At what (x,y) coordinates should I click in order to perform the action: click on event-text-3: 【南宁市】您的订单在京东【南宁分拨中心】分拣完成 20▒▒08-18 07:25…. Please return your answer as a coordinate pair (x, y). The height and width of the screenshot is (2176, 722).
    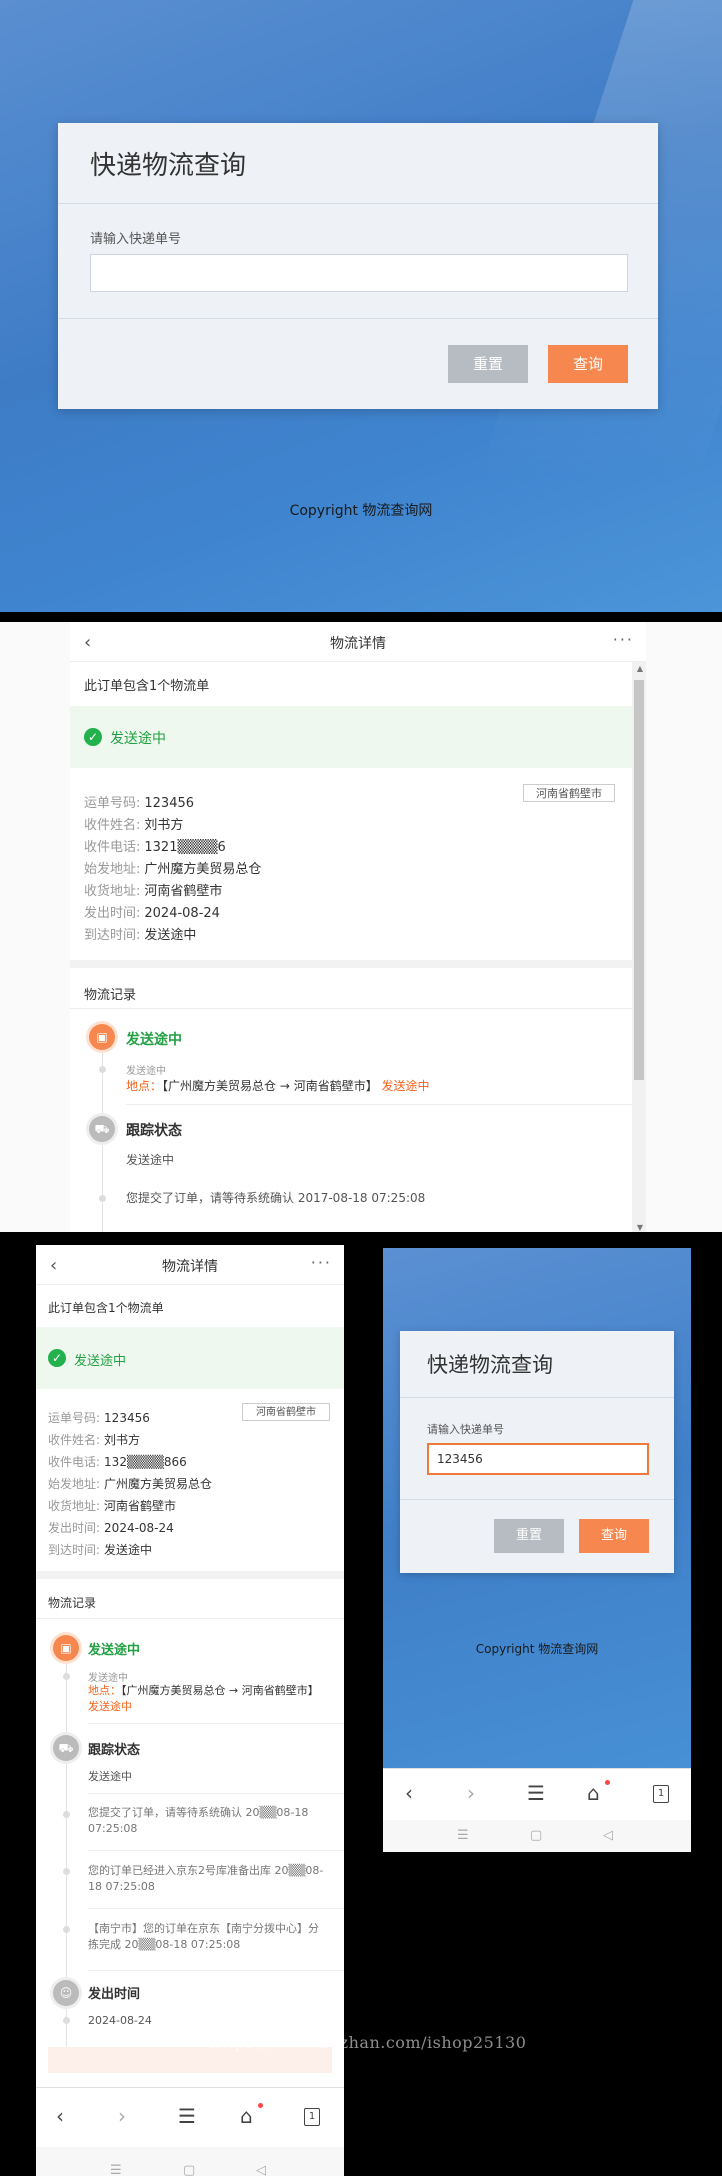
    Looking at the image, I should click on (203, 1936).